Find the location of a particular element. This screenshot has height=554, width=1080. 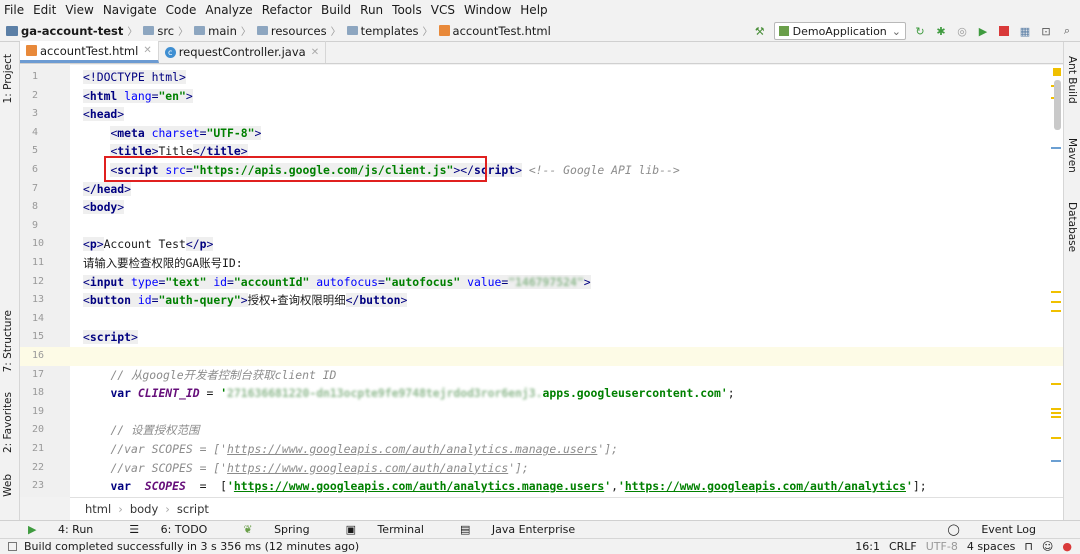

project-structure-icon: ▦ is located at coordinates (1025, 31).